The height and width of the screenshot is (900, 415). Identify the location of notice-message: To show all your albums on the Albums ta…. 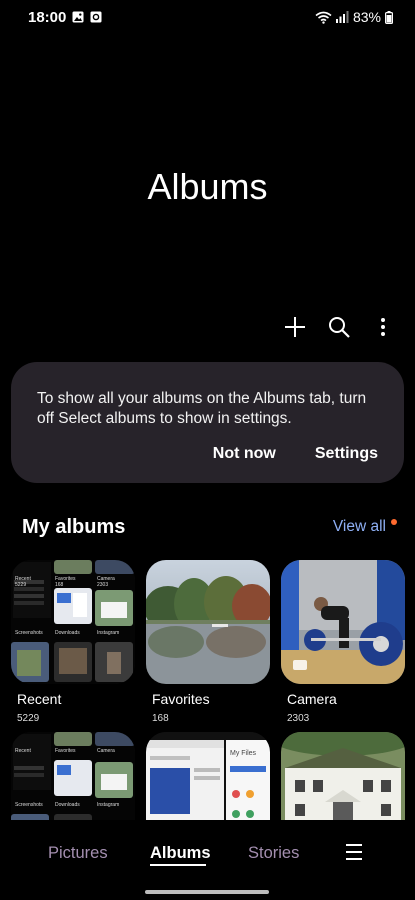
(202, 408).